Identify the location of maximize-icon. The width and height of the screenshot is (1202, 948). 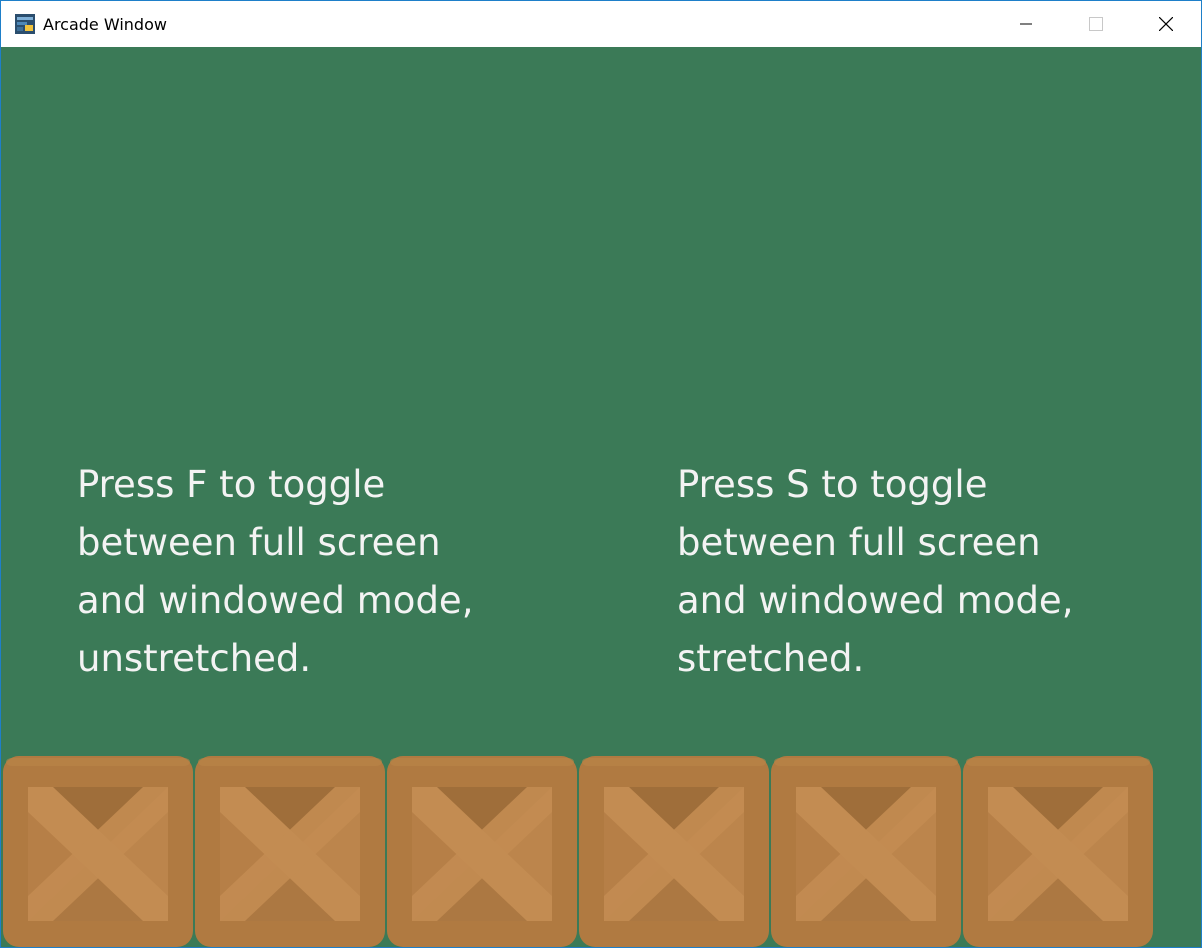
(1096, 24).